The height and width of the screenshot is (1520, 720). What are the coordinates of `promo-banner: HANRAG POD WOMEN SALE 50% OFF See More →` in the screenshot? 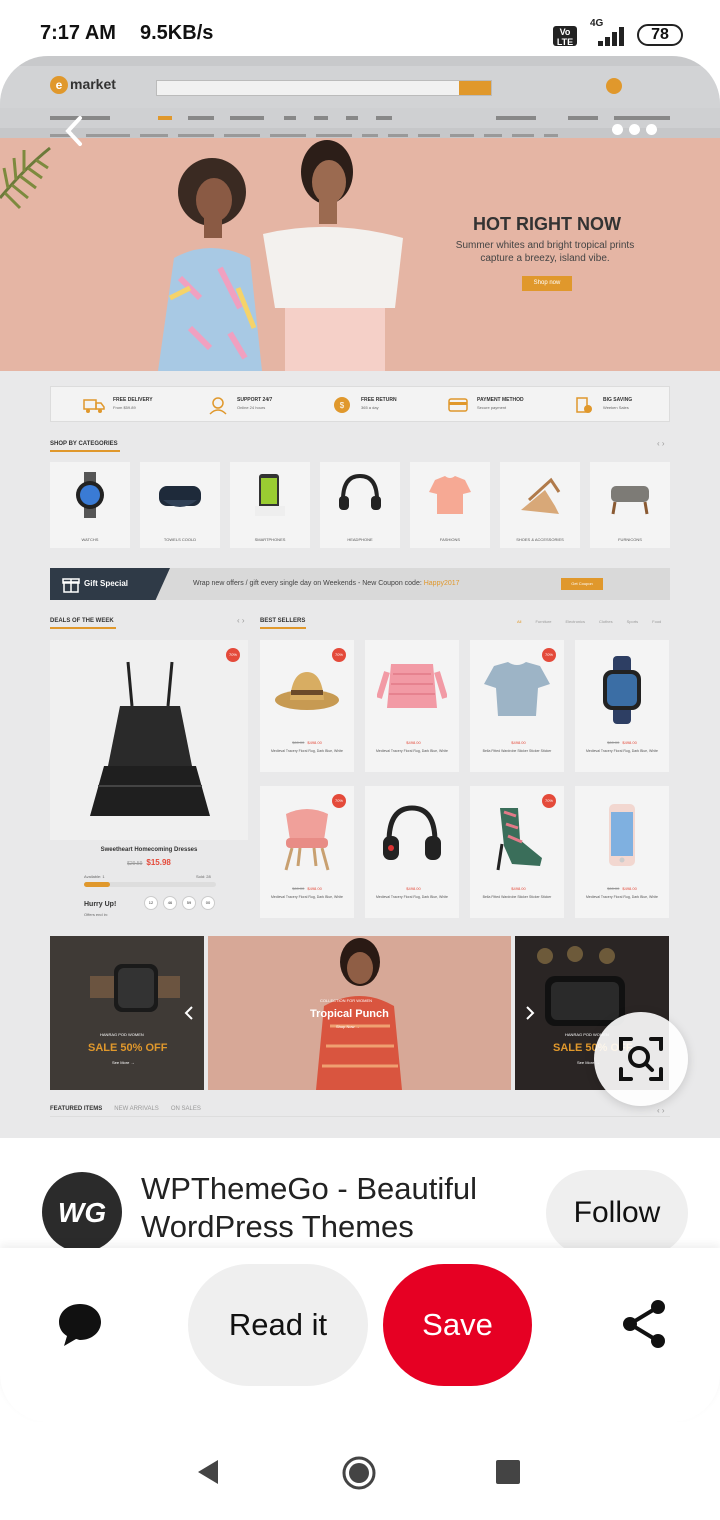 It's located at (127, 1013).